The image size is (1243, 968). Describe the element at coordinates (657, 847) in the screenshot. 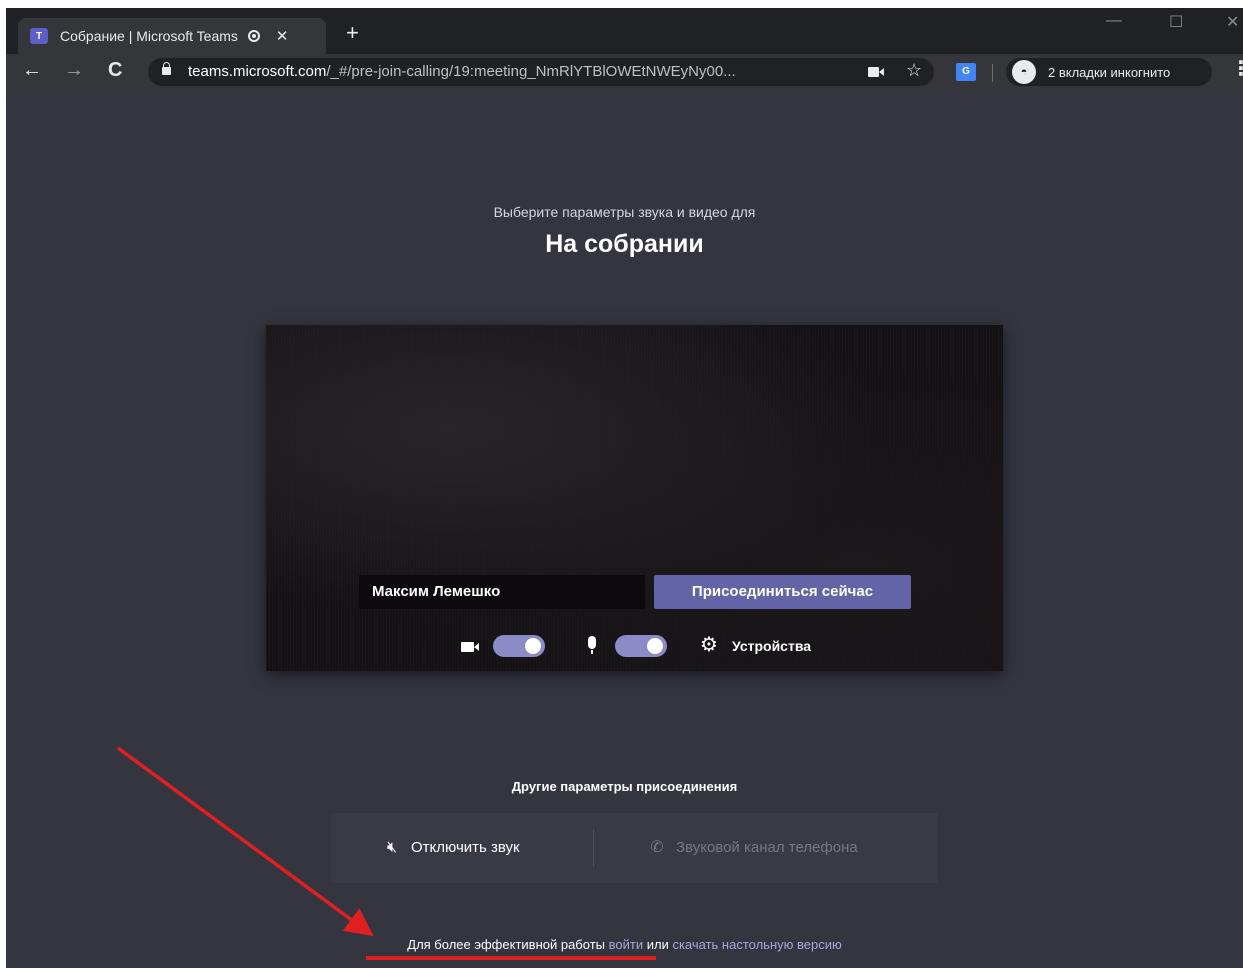

I see `phone-icon: ✆` at that location.